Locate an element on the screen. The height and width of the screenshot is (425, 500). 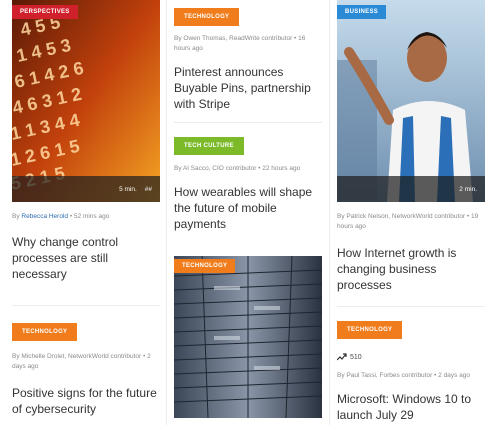
category-badge: TECH CULTURE is located at coordinates (209, 146).